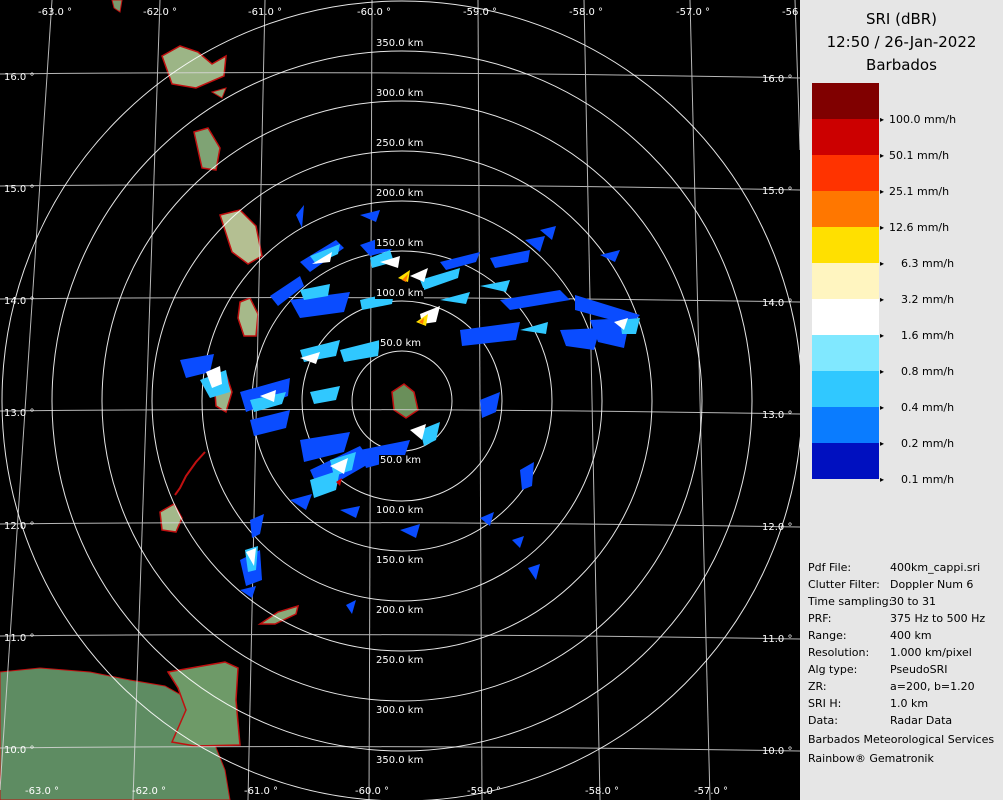 This screenshot has width=1003, height=800. I want to click on info-row: Data: Radar Data, so click(880, 720).